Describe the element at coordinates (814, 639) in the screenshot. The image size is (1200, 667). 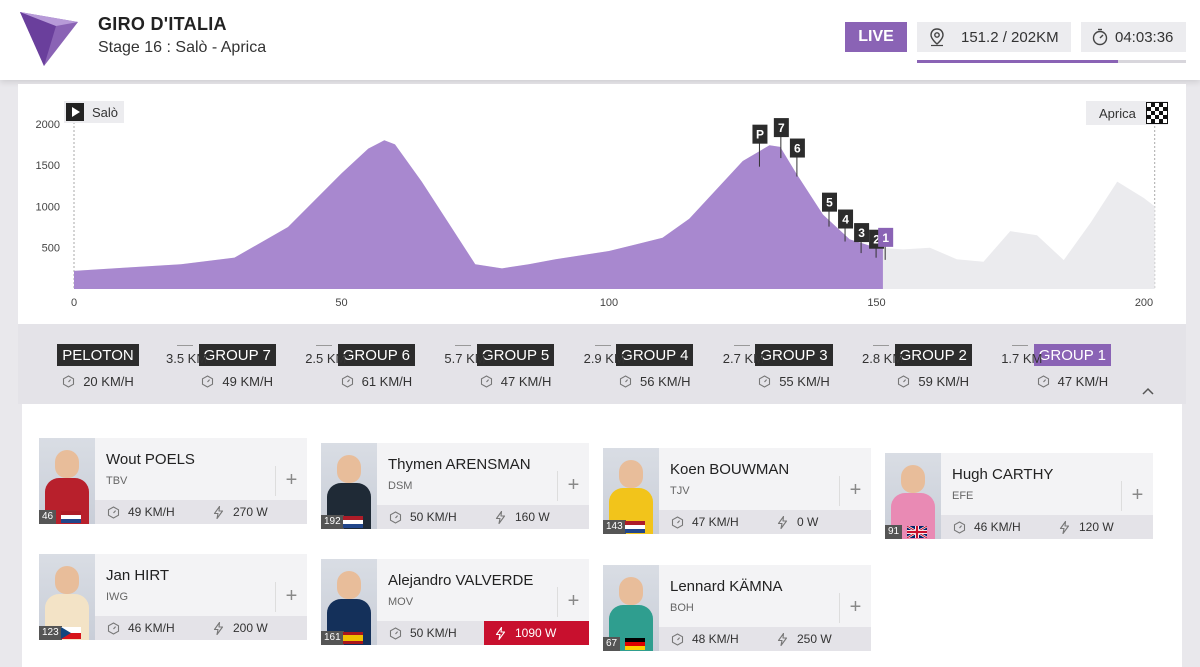
I see `rider-power-value: 250 W` at that location.